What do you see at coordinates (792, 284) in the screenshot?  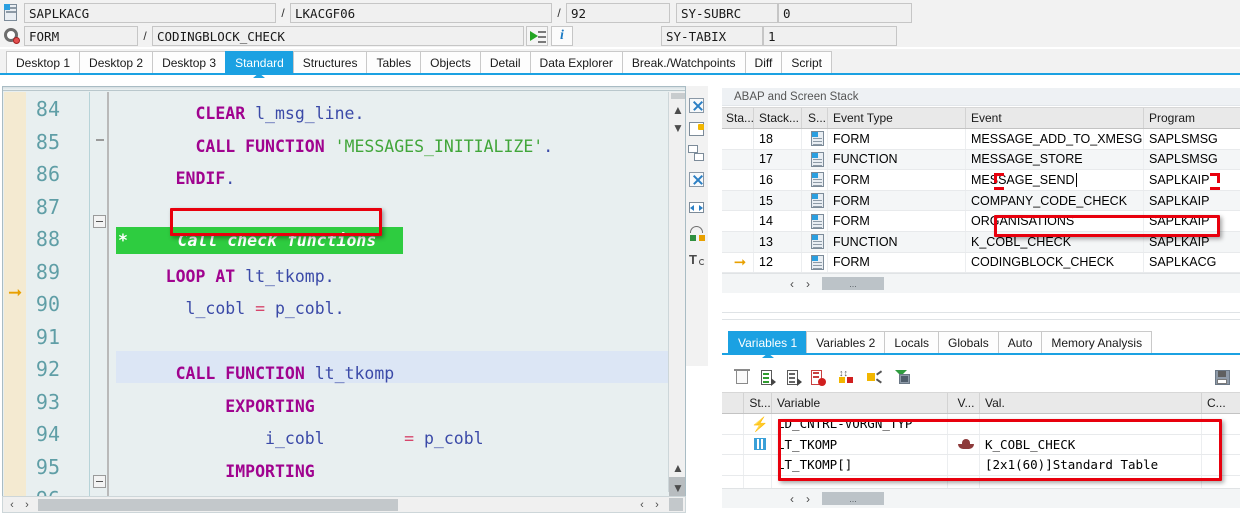 I see `stack-scroll-left-icon: ‹` at bounding box center [792, 284].